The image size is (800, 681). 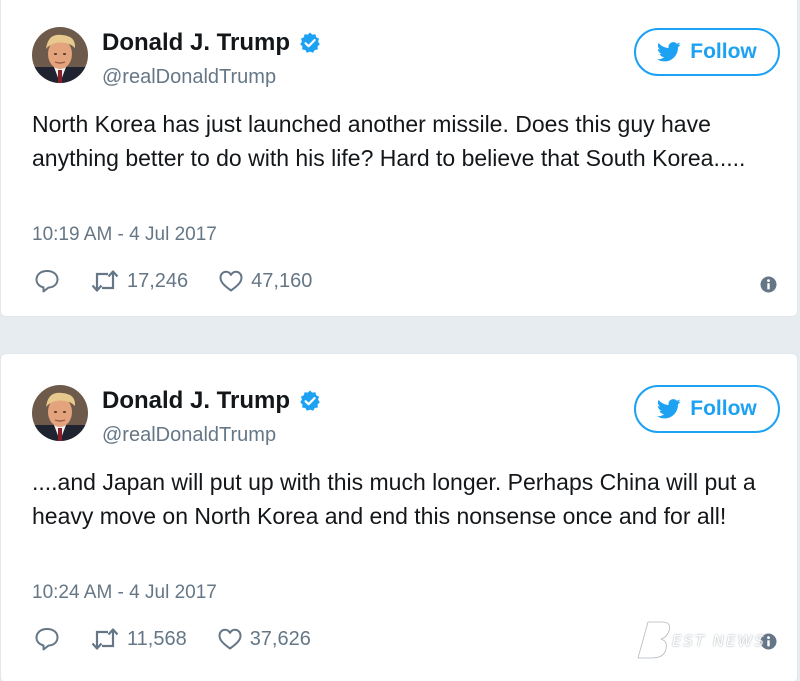 I want to click on like-button: 37,626, so click(x=264, y=639).